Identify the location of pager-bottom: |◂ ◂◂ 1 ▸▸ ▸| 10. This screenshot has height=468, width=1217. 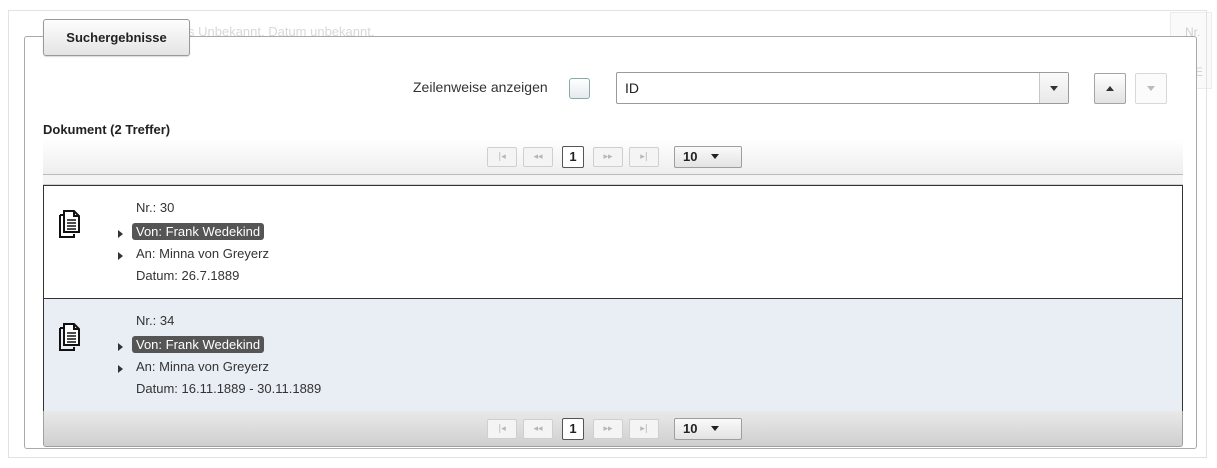
(613, 429).